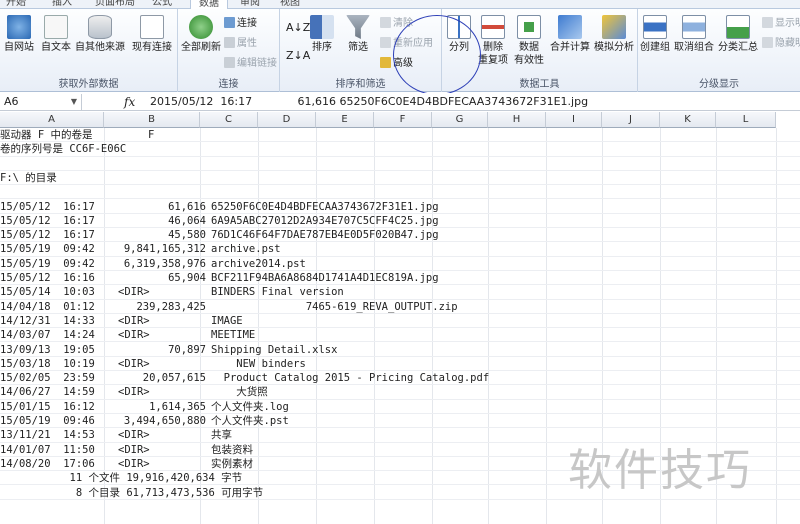 The height and width of the screenshot is (524, 800). What do you see at coordinates (131, 493) in the screenshot?
I see `cell-a: 8 个目录 61,713,473,536 可用字节` at bounding box center [131, 493].